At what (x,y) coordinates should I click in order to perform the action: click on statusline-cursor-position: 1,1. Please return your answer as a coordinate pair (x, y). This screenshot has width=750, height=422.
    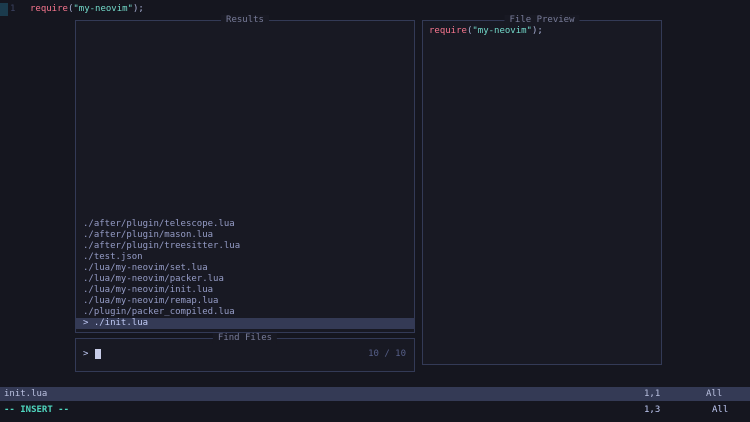
    Looking at the image, I should click on (652, 394).